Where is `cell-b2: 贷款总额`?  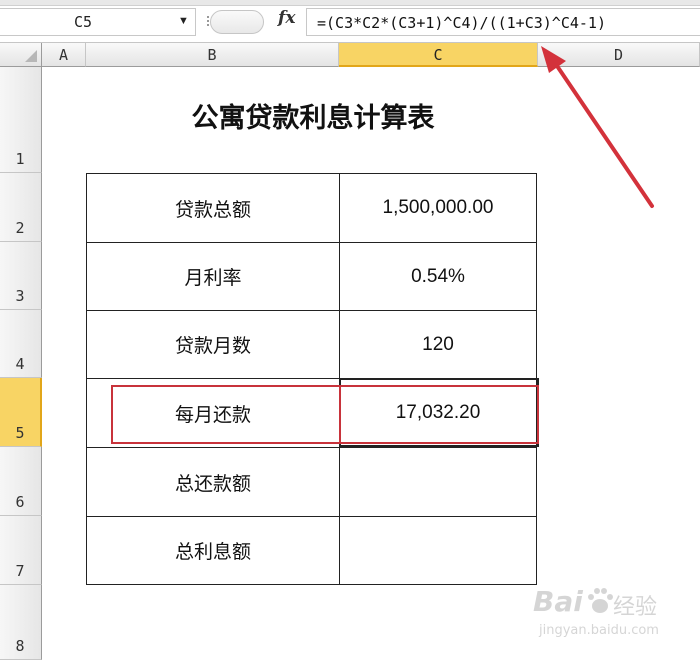 cell-b2: 贷款总额 is located at coordinates (213, 208).